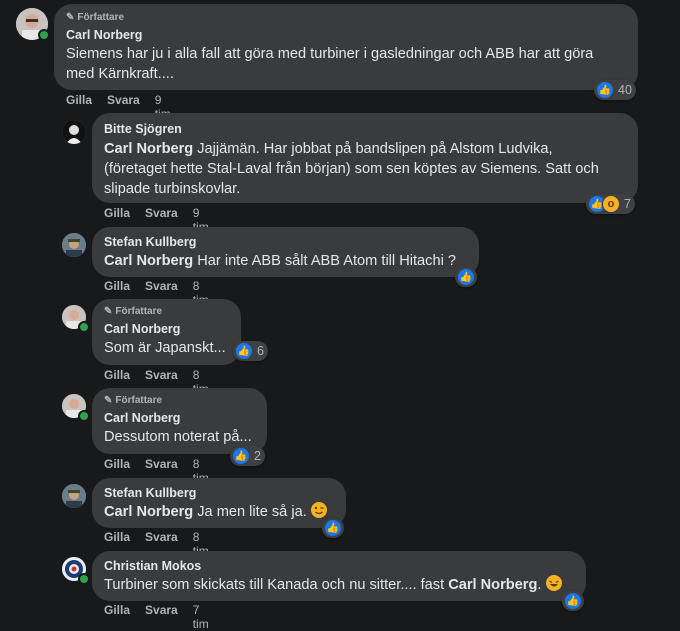 The height and width of the screenshot is (631, 680). Describe the element at coordinates (553, 583) in the screenshot. I see `rofl-emoji-icon` at that location.